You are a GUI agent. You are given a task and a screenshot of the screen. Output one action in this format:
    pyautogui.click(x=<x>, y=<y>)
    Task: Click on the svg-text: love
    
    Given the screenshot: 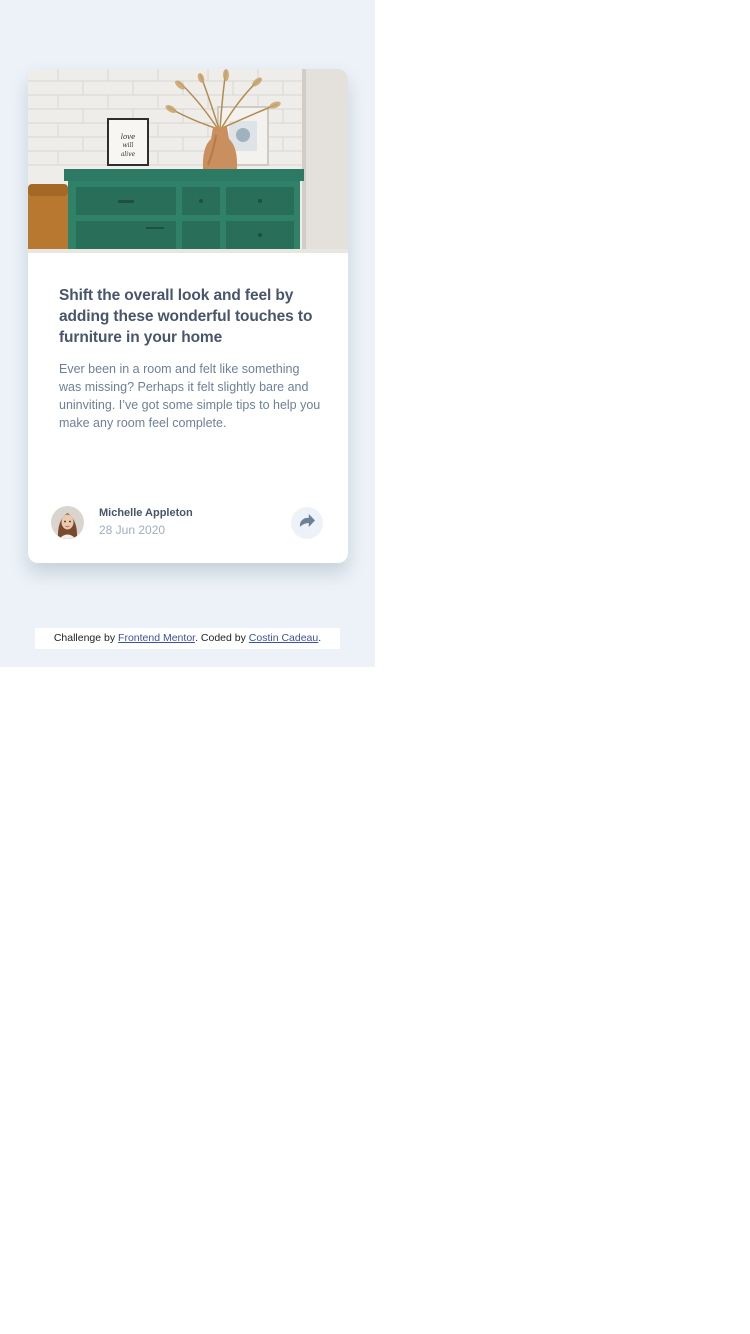 What is the action you would take?
    pyautogui.click(x=128, y=137)
    